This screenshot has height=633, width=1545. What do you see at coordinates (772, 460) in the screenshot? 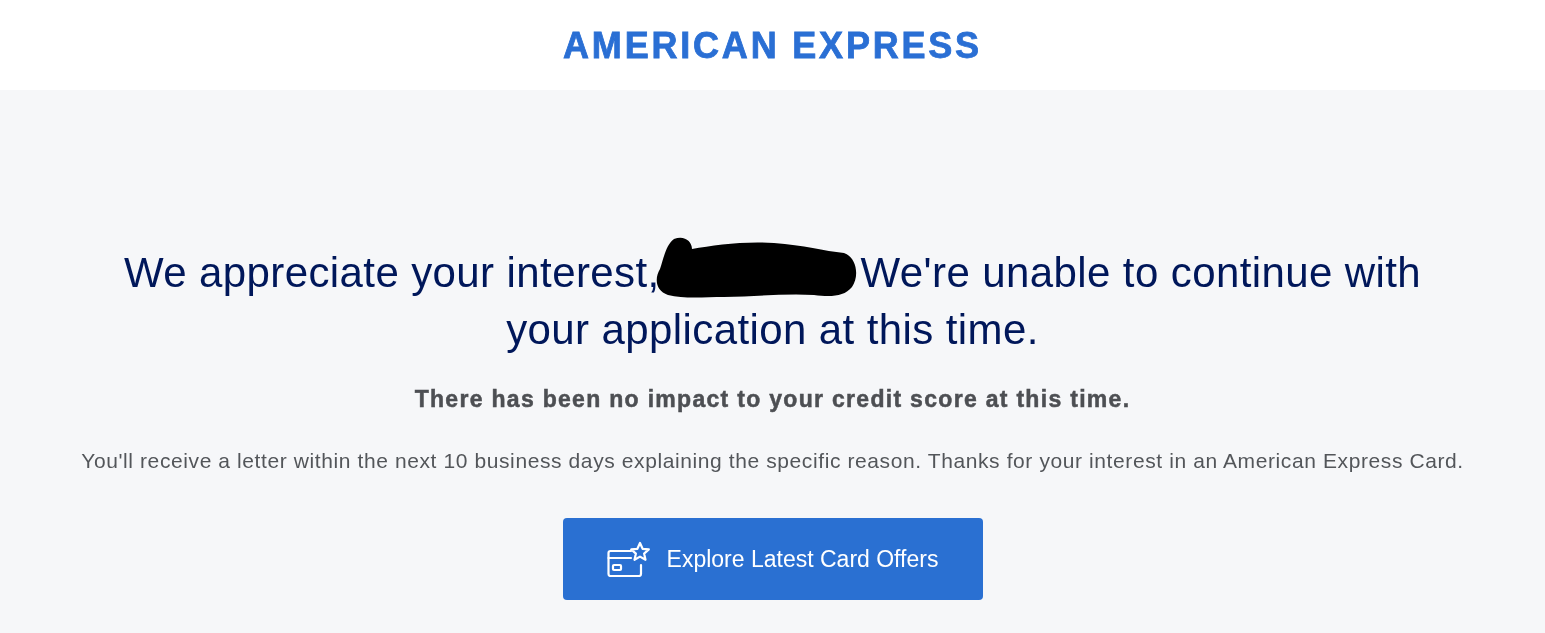
I see `letter-message: You'll receive a letter within the next 10 business days explaining the specific reason. Thanks for your interest in an American Express Card.` at bounding box center [772, 460].